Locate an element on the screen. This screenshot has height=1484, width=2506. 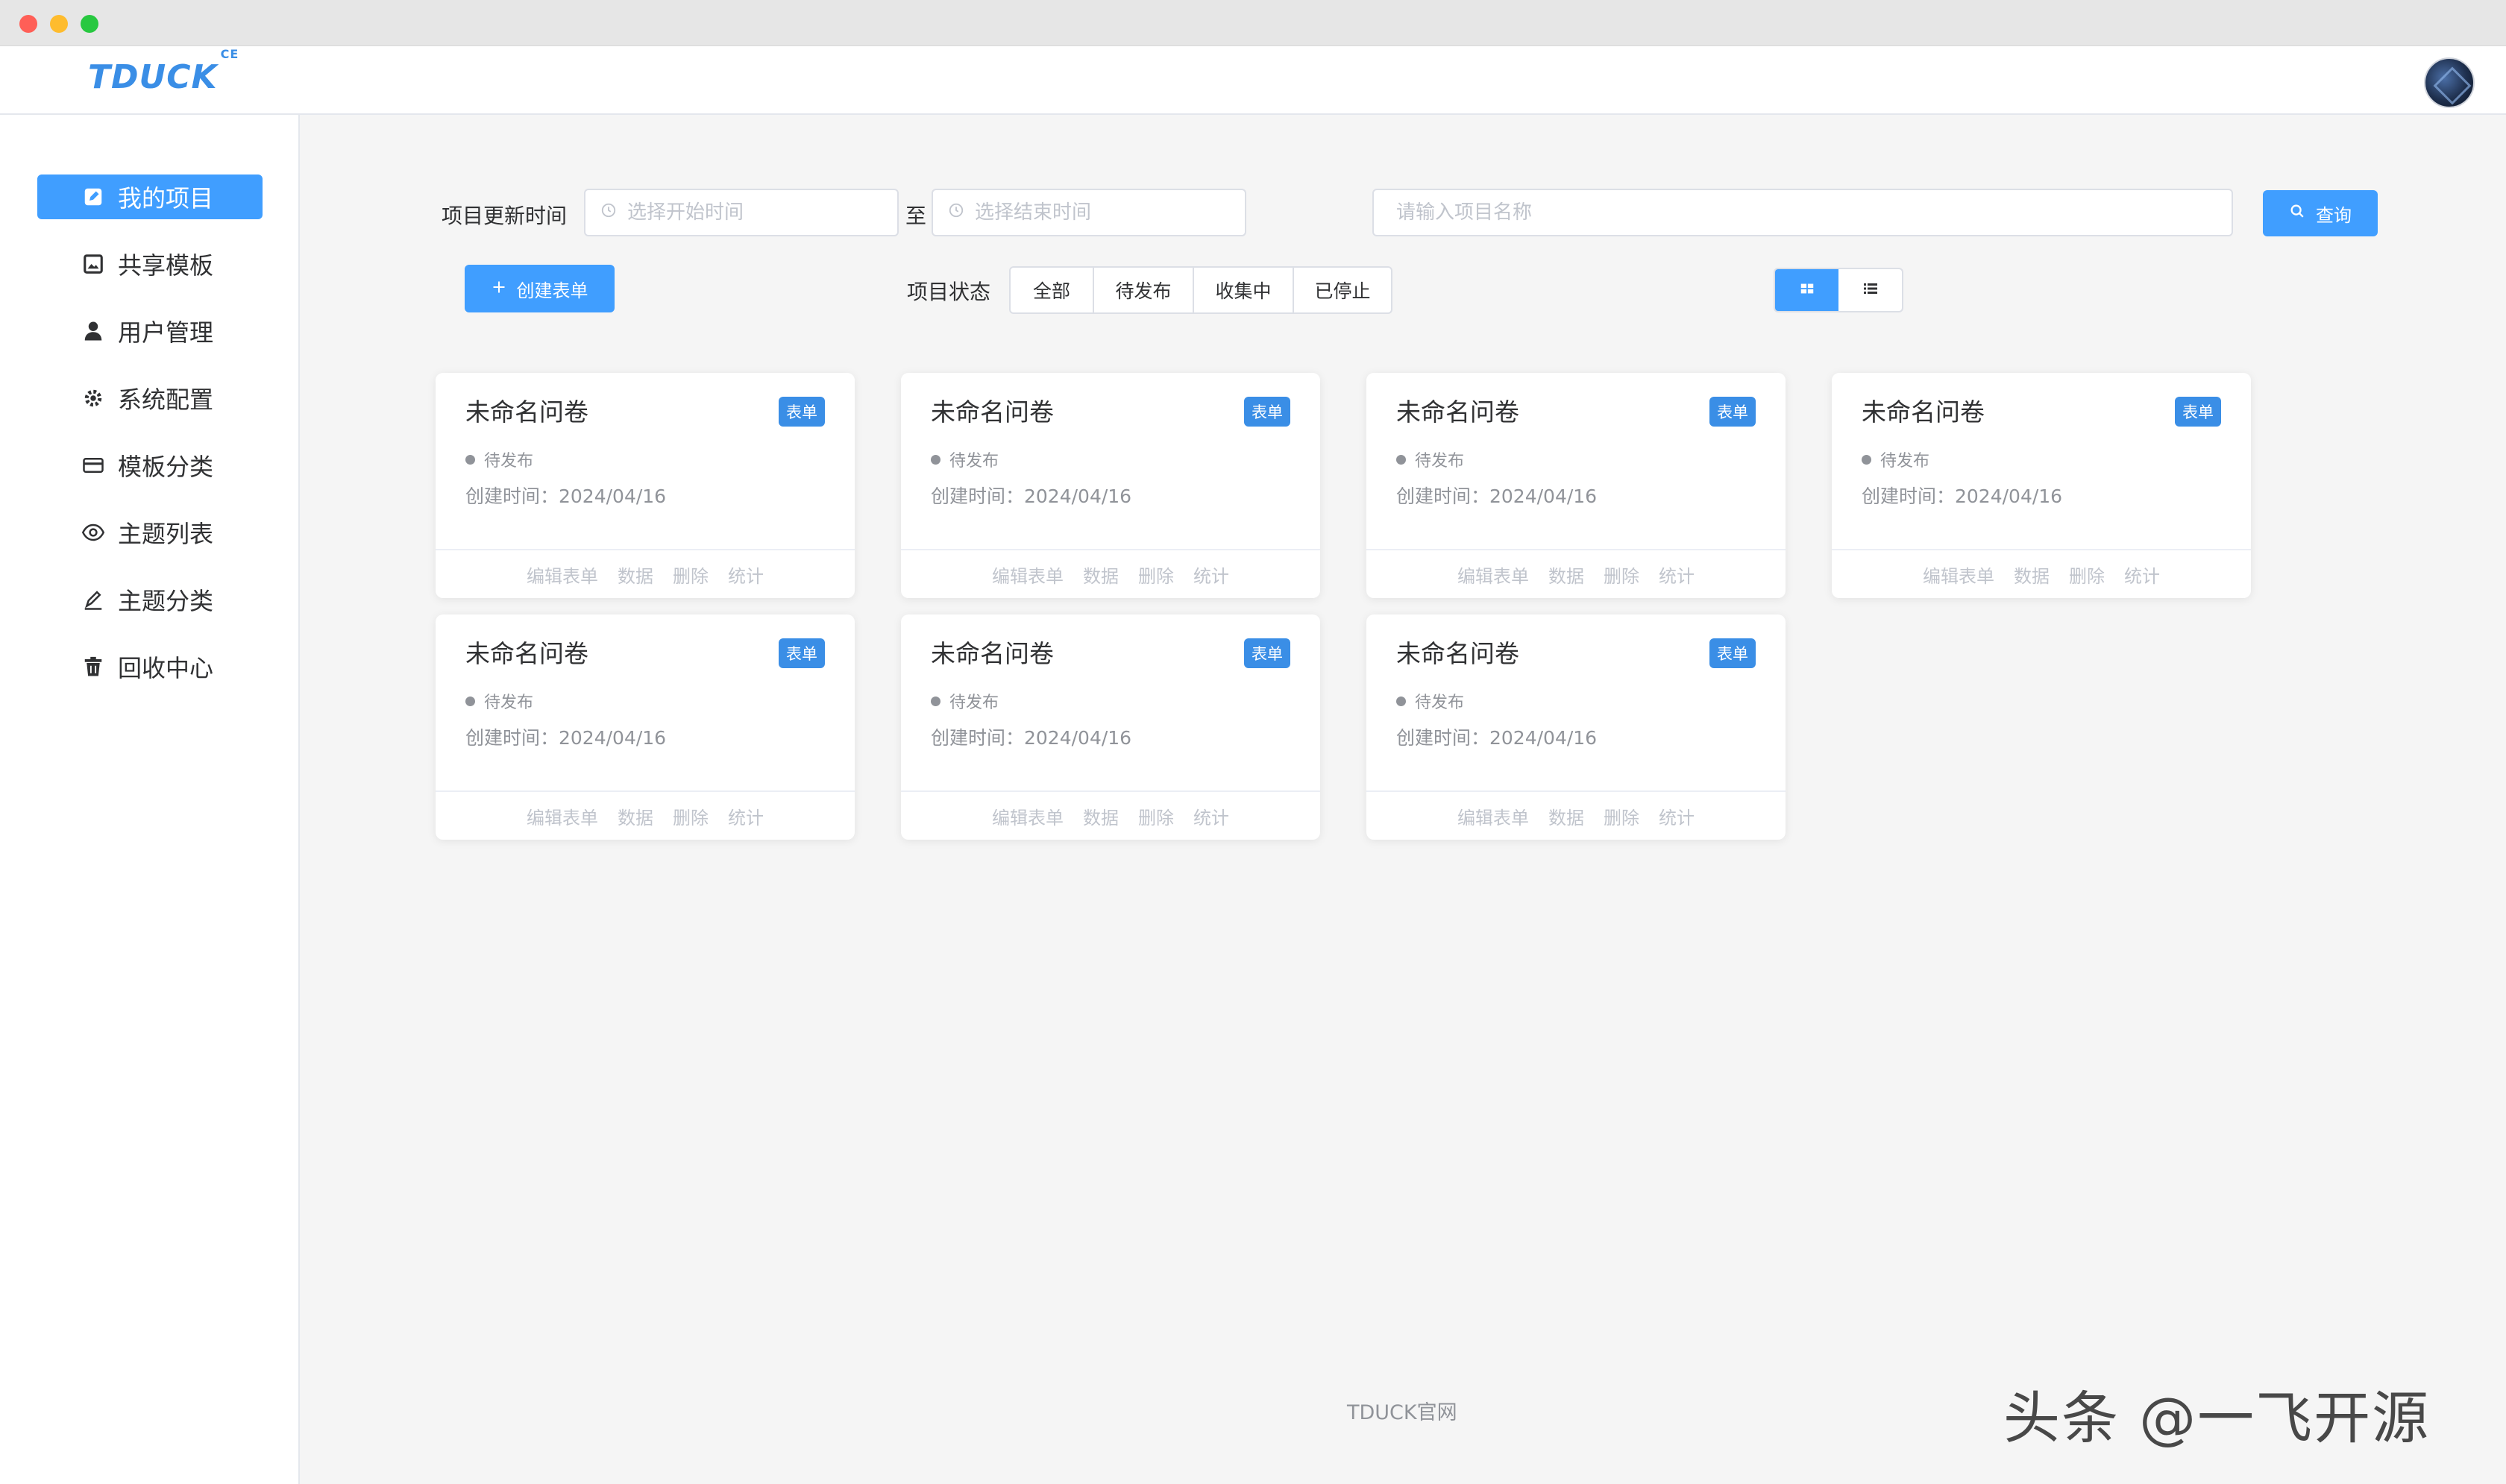
watermark: 头条 @一飞开源 is located at coordinates (2217, 1418).